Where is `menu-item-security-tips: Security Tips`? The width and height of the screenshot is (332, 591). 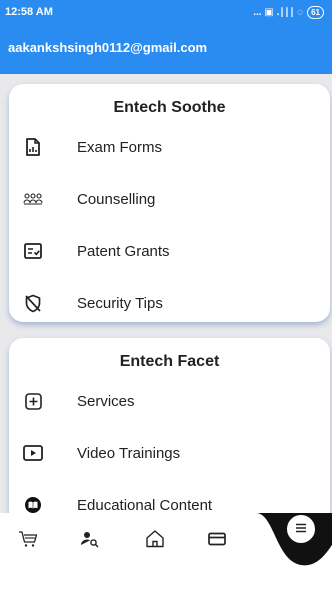 menu-item-security-tips: Security Tips is located at coordinates (169, 303).